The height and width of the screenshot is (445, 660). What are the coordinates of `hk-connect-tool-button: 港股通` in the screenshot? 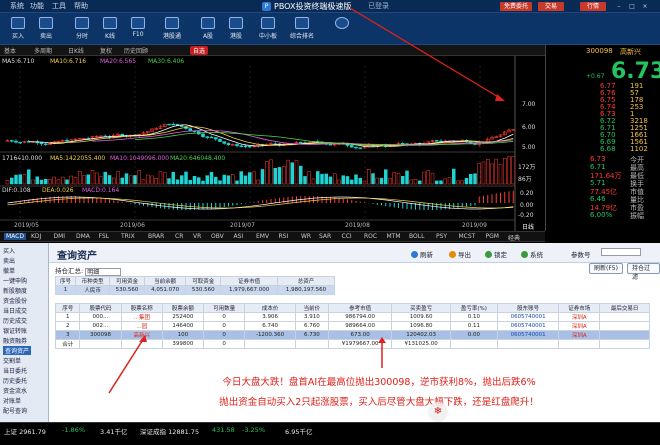 It's located at (172, 29).